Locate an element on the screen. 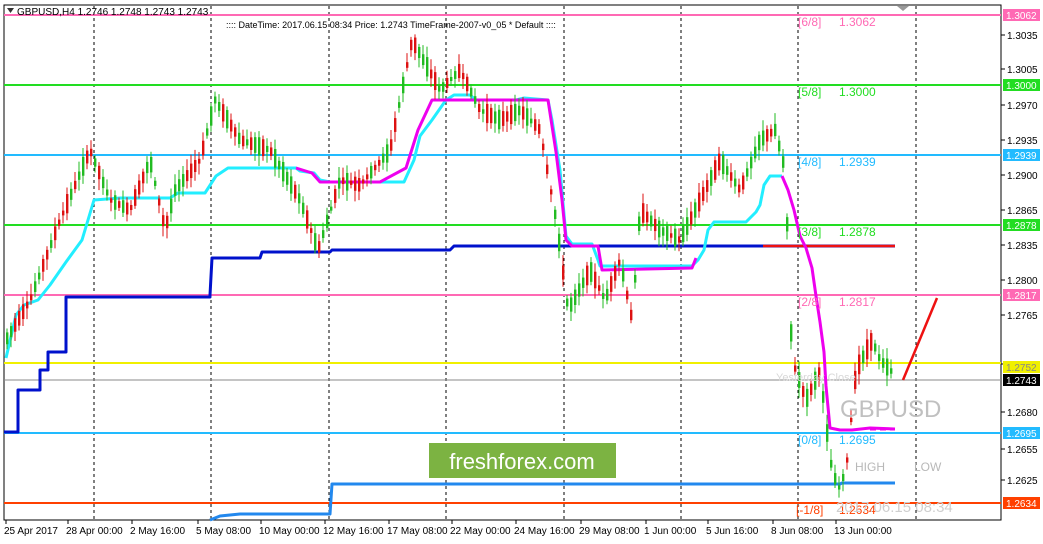 The height and width of the screenshot is (544, 1043). time-axis-label: 28 Apr 00:00 is located at coordinates (94, 531).